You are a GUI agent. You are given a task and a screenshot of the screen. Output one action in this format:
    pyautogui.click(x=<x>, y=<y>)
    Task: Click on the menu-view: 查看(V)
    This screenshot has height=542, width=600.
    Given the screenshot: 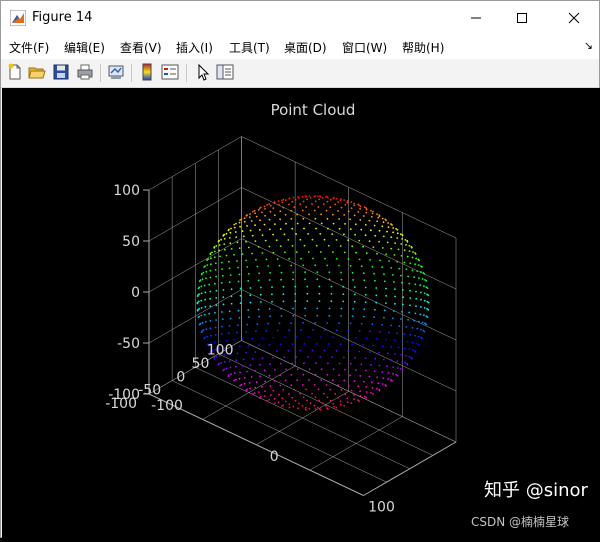 What is the action you would take?
    pyautogui.click(x=141, y=47)
    